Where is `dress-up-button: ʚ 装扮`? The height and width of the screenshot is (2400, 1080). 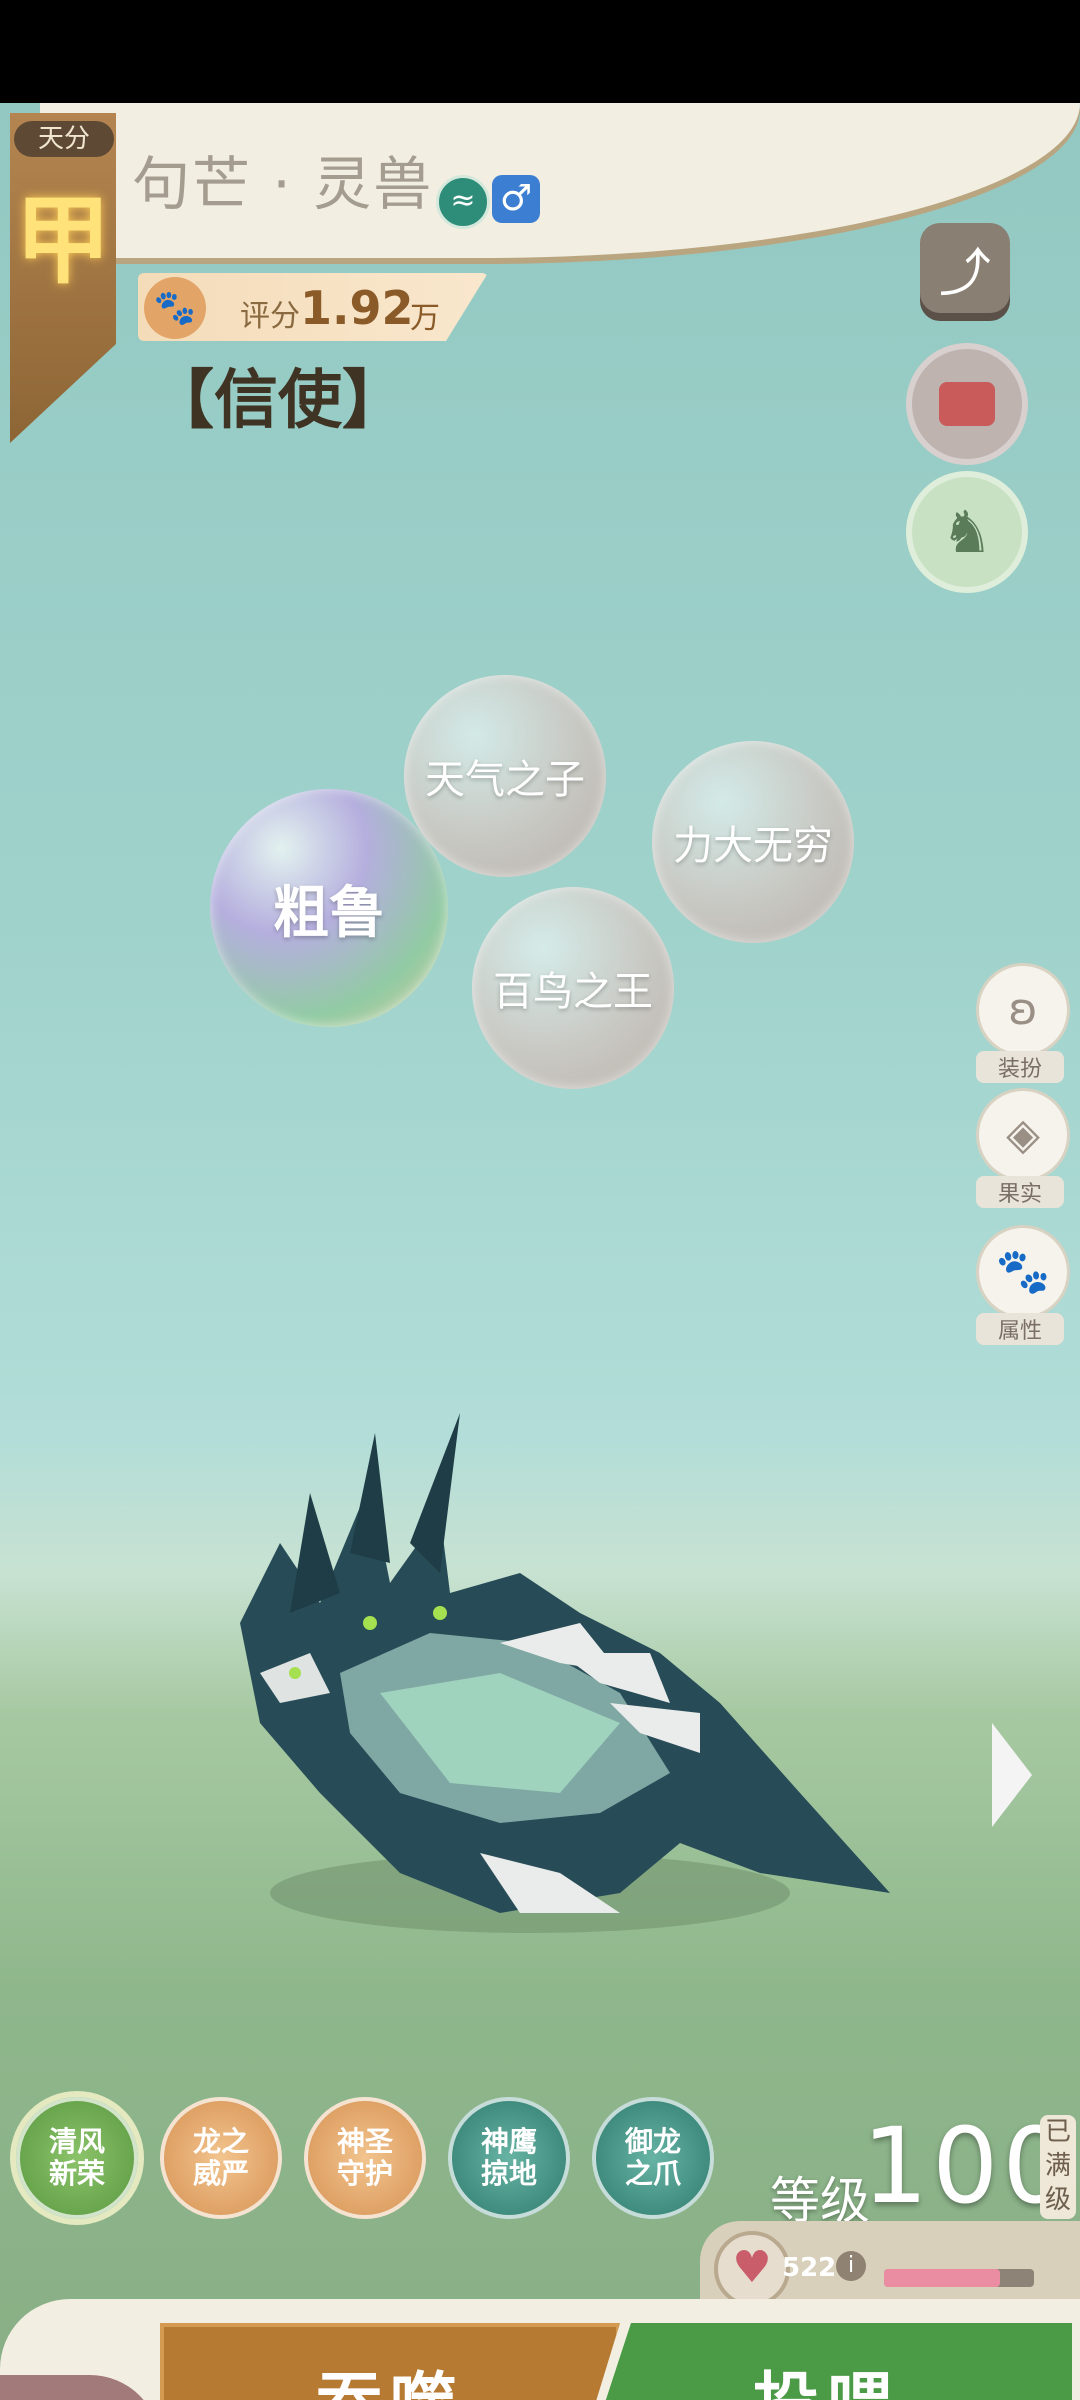
dress-up-button: ʚ 装扮 is located at coordinates (1023, 1023).